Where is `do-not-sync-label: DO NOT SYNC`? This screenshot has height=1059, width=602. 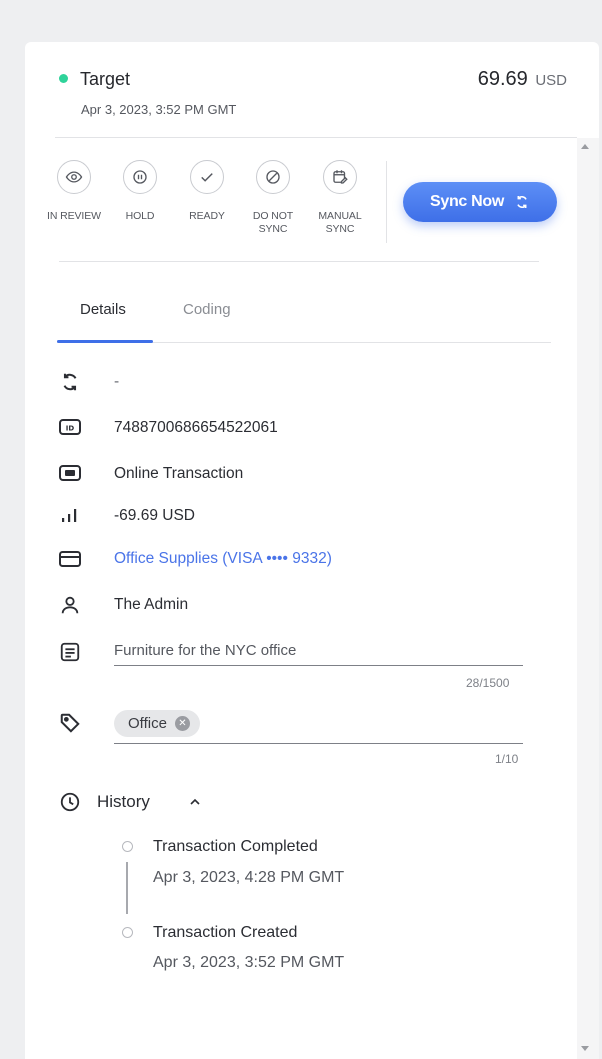
do-not-sync-label: DO NOT SYNC is located at coordinates (273, 222).